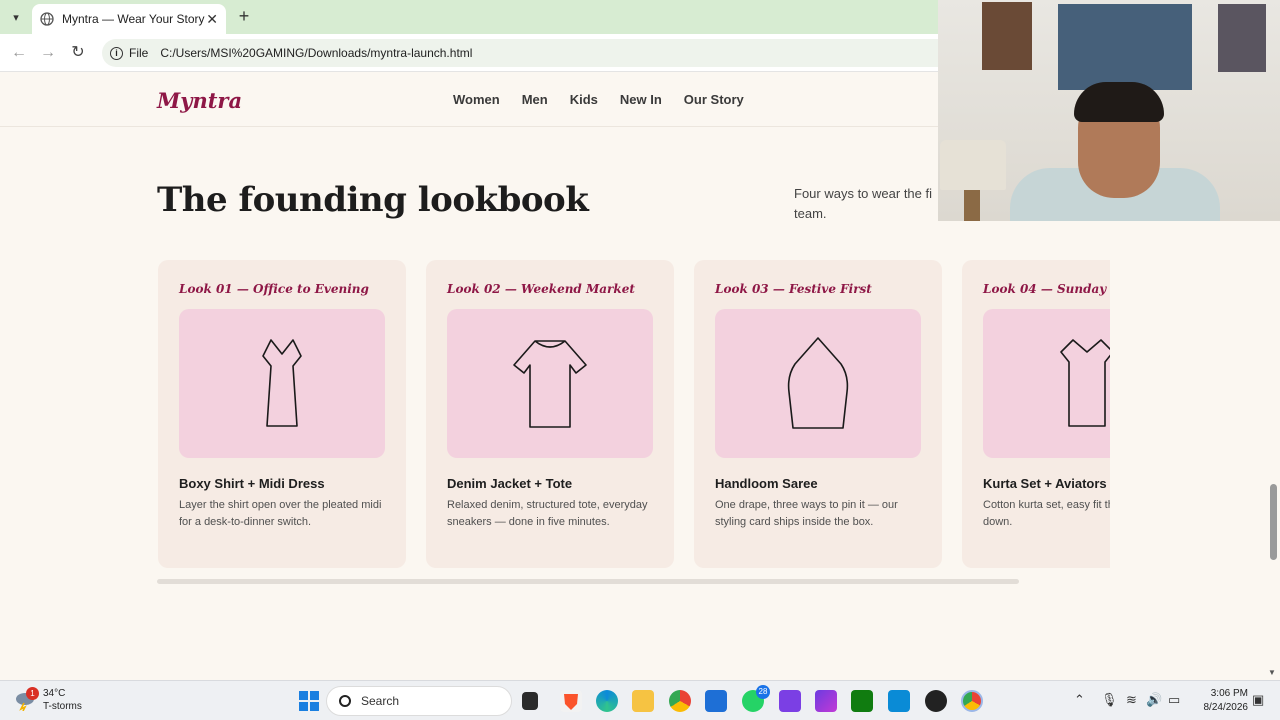 This screenshot has width=1280, height=720. Describe the element at coordinates (1131, 700) in the screenshot. I see `wifi-icon: ≋` at that location.